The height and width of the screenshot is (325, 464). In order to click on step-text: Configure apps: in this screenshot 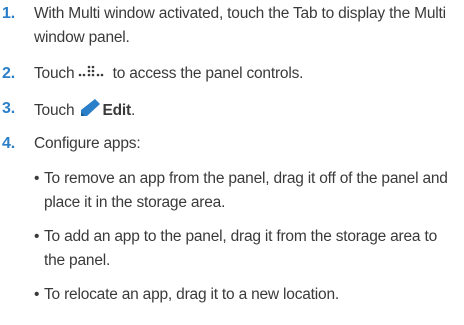, I will do `click(87, 143)`.